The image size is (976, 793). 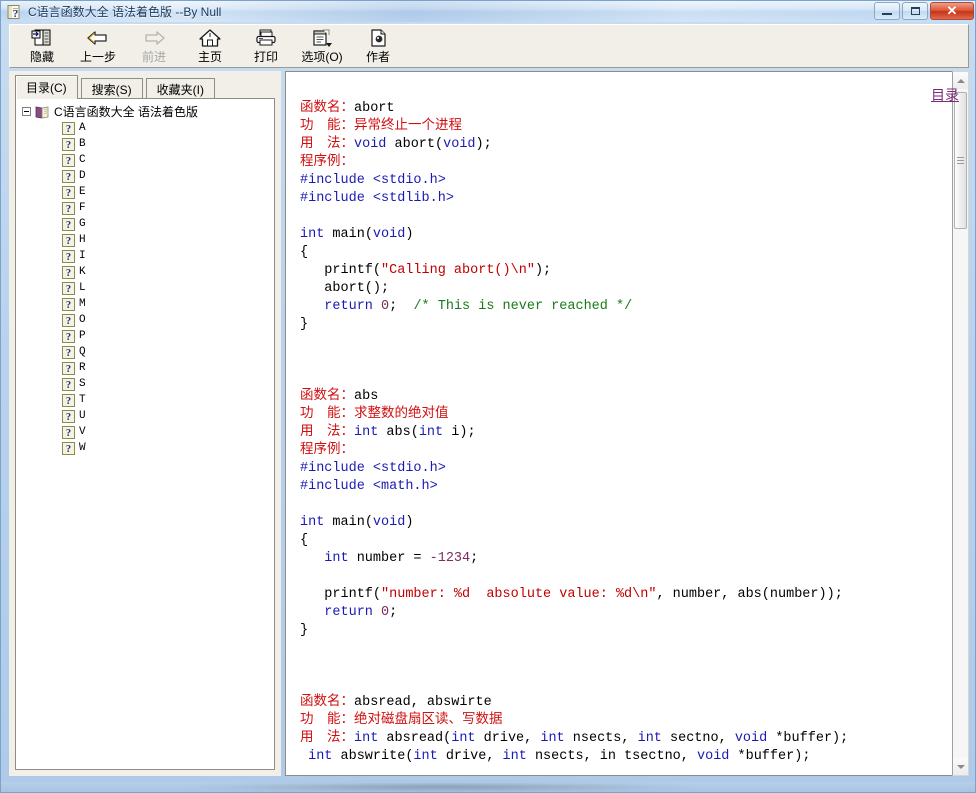 I want to click on print-button: 打印, so click(x=266, y=46).